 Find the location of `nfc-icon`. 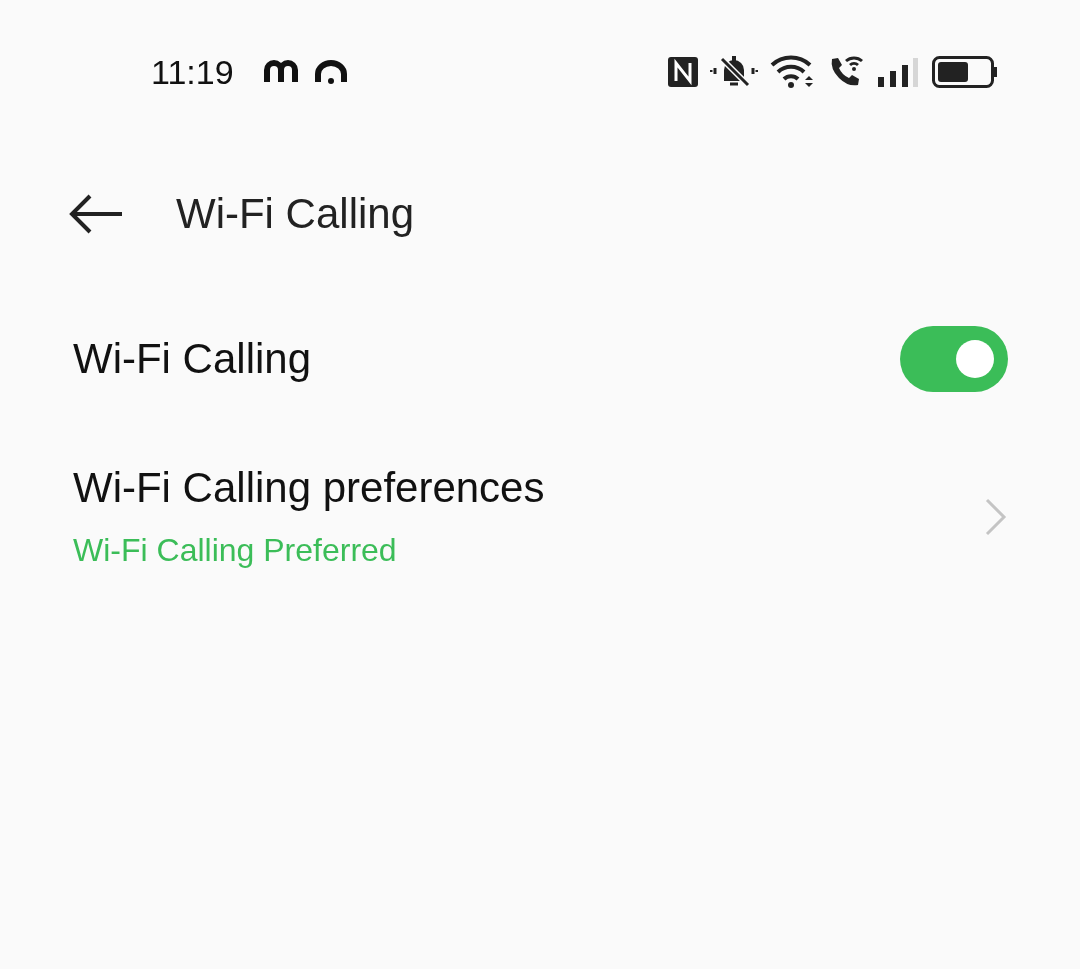

nfc-icon is located at coordinates (683, 72).